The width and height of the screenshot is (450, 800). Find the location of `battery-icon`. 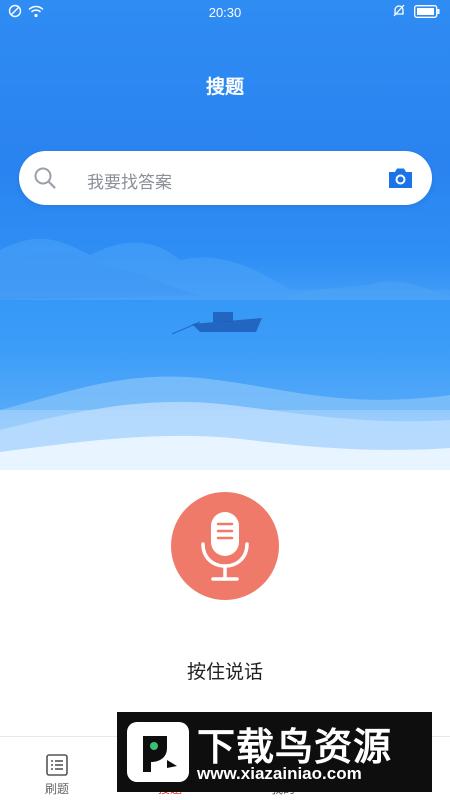

battery-icon is located at coordinates (427, 13).